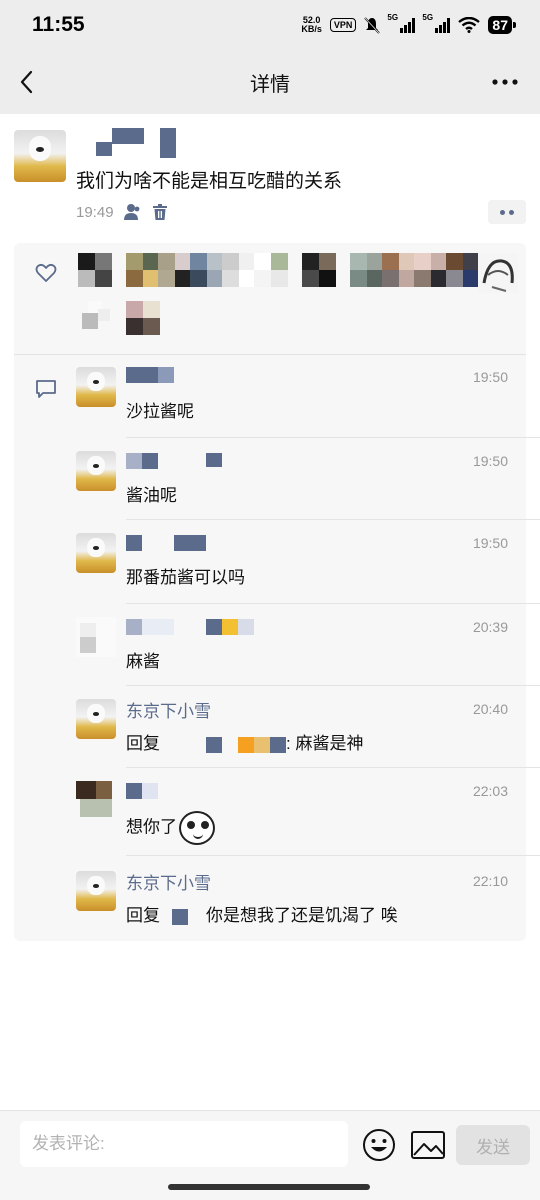  What do you see at coordinates (292, 486) in the screenshot?
I see `comment-item: 19:50 酱油呢` at bounding box center [292, 486].